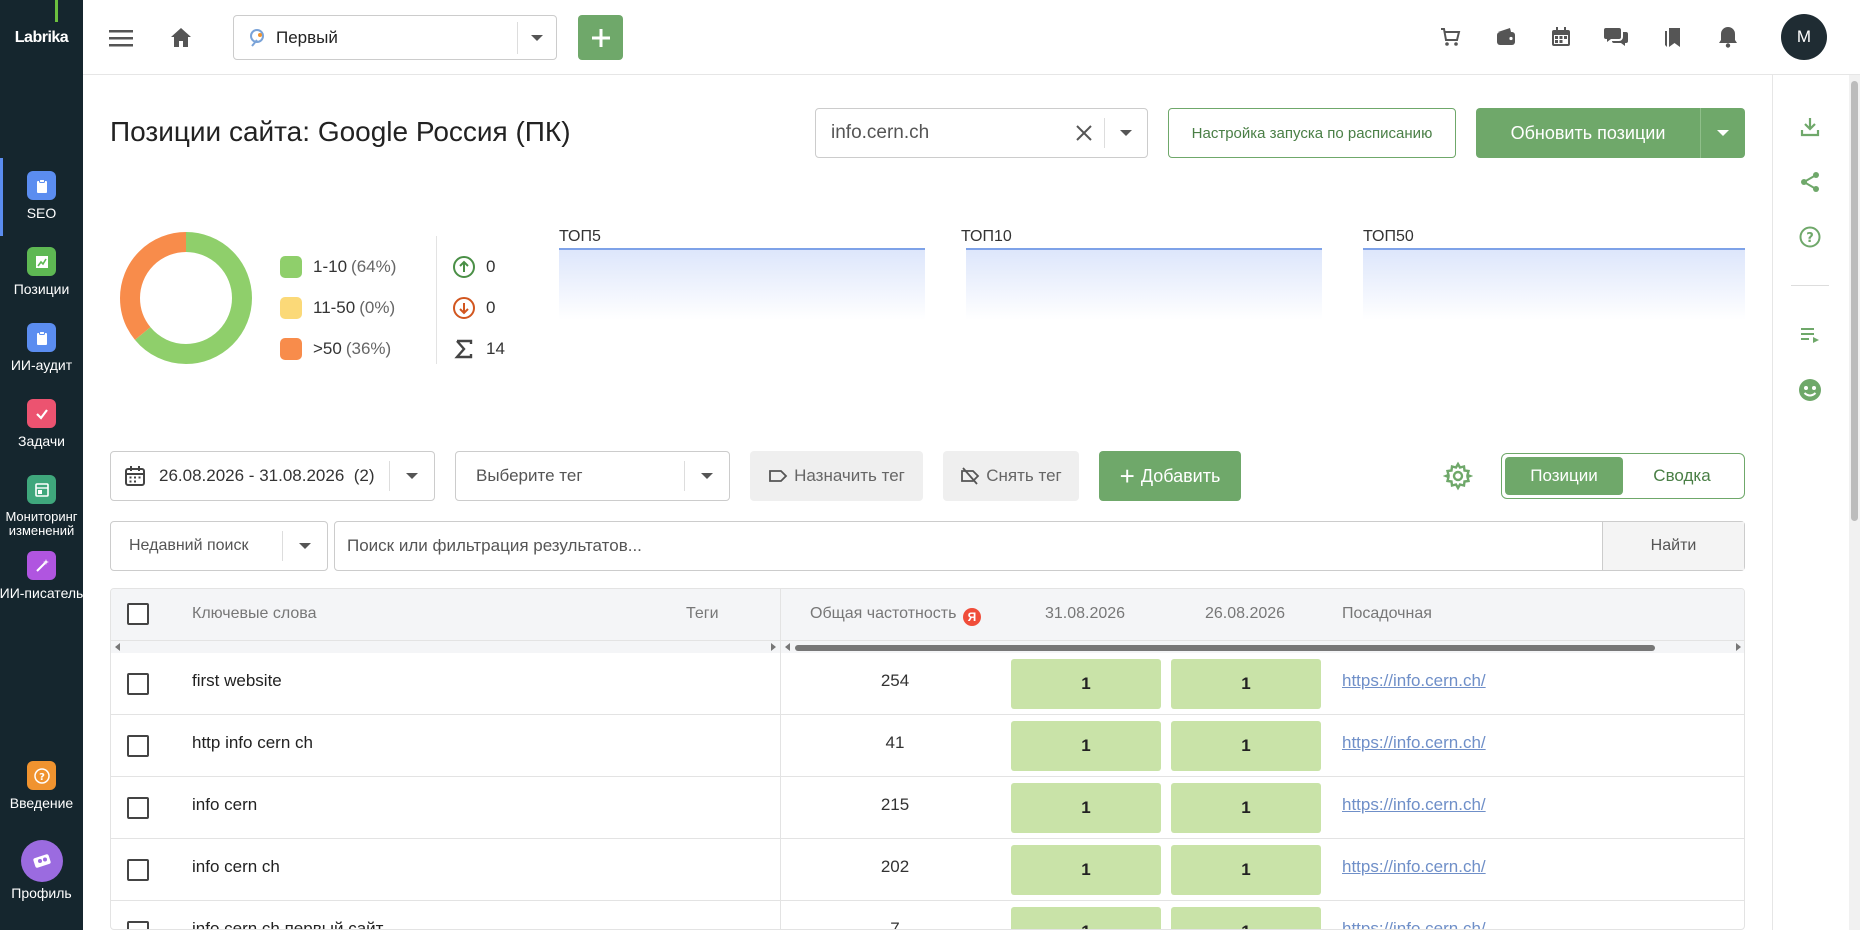 The image size is (1860, 930). What do you see at coordinates (1616, 37) in the screenshot?
I see `chat-icon` at bounding box center [1616, 37].